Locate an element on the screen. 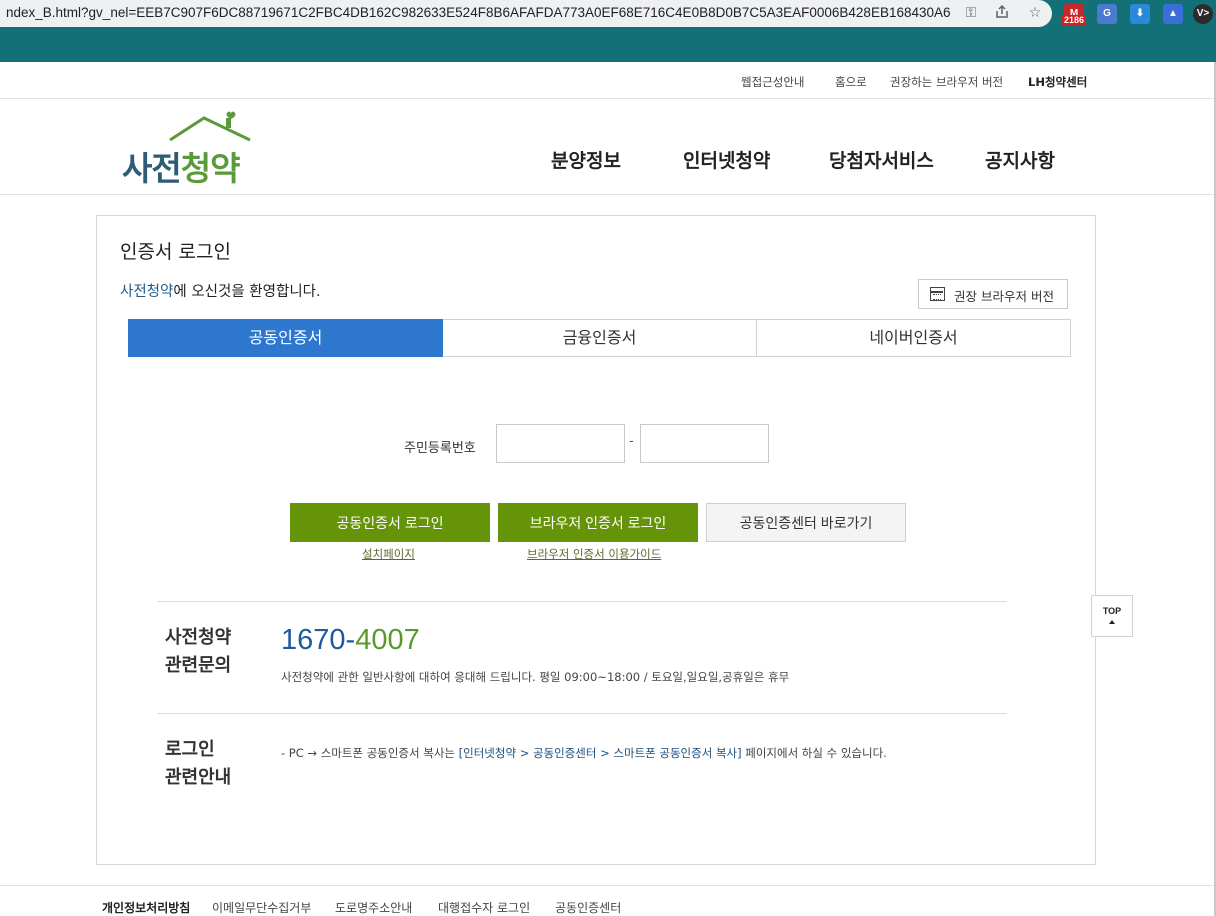 The height and width of the screenshot is (916, 1216). footer-link-road-address: 도로명주소안내 is located at coordinates (373, 907).